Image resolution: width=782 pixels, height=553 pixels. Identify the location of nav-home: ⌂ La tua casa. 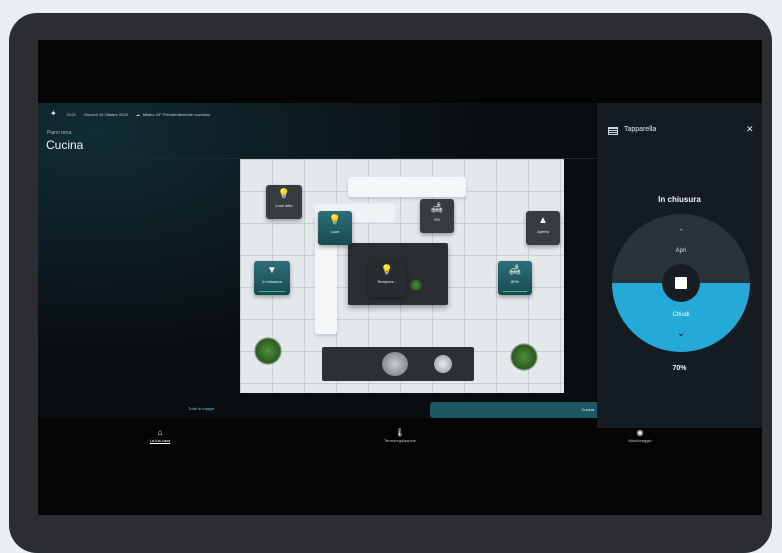
(160, 435).